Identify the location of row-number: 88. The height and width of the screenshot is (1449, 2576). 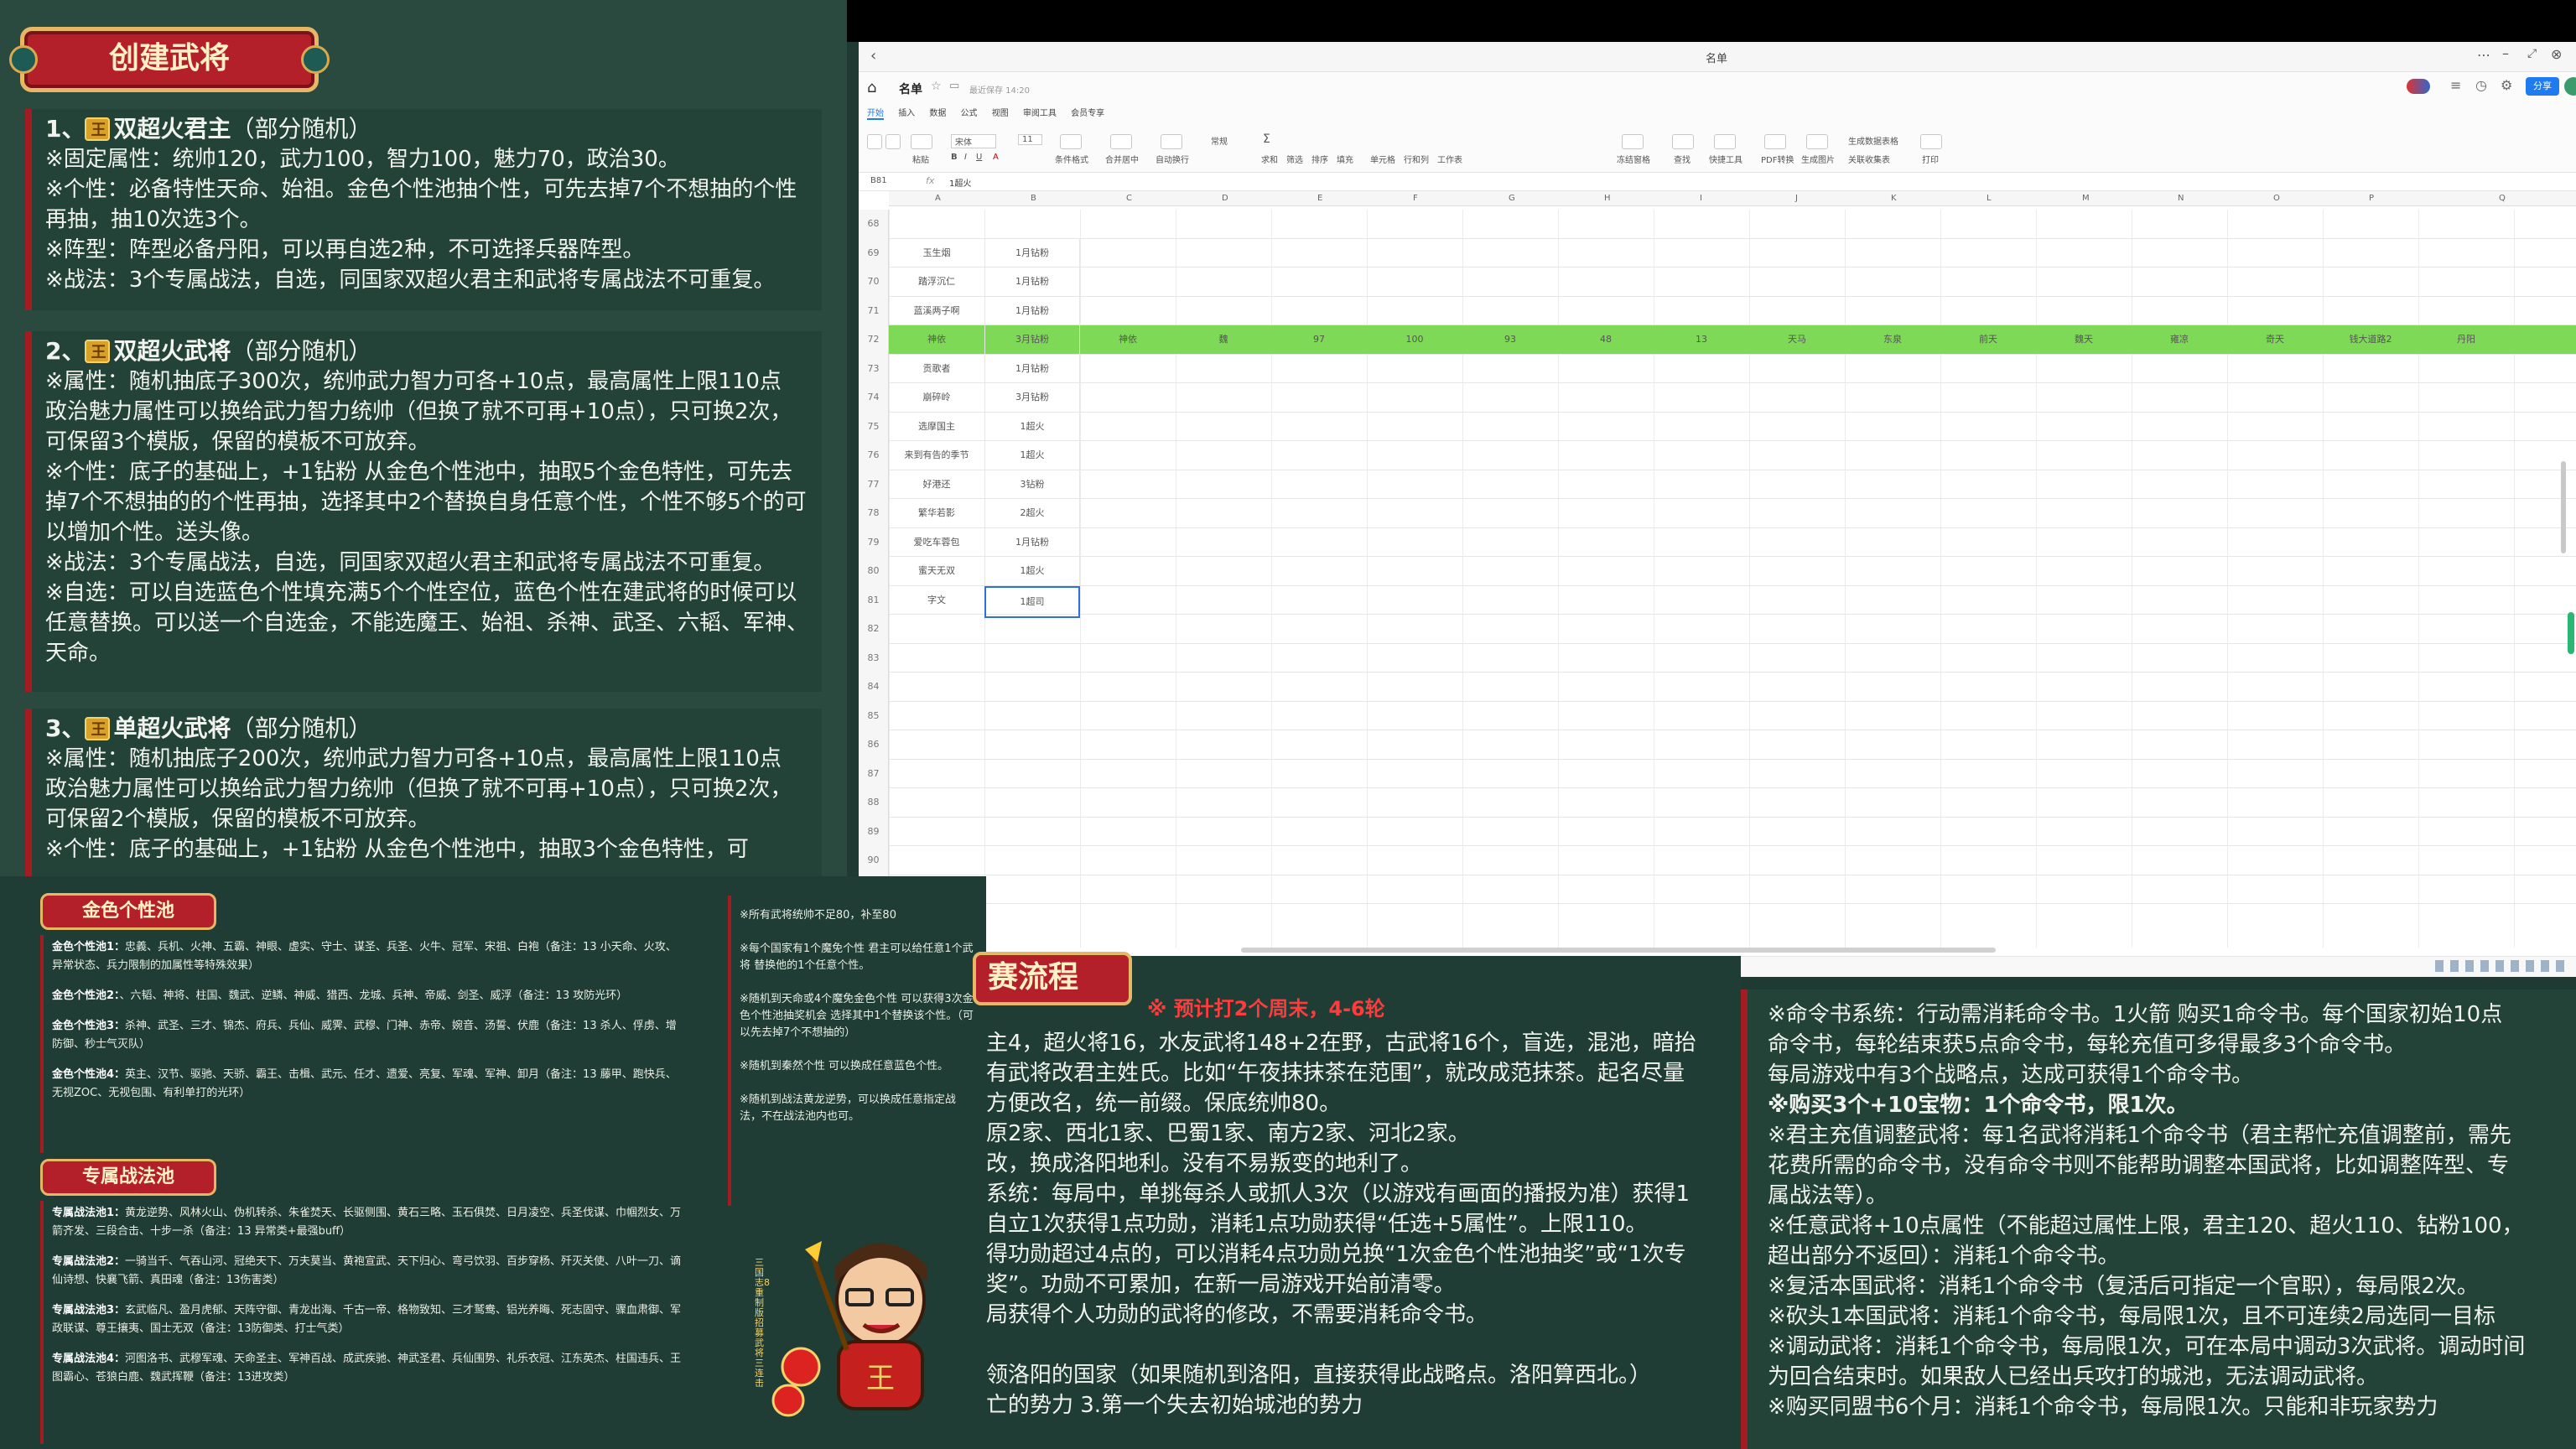
(874, 803).